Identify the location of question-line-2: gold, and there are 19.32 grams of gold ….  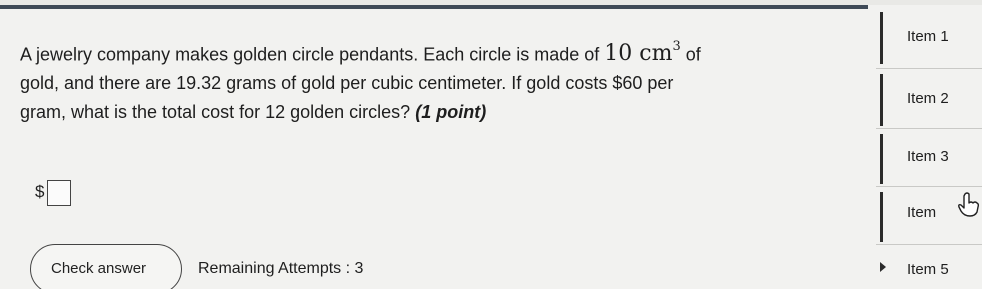
(347, 83).